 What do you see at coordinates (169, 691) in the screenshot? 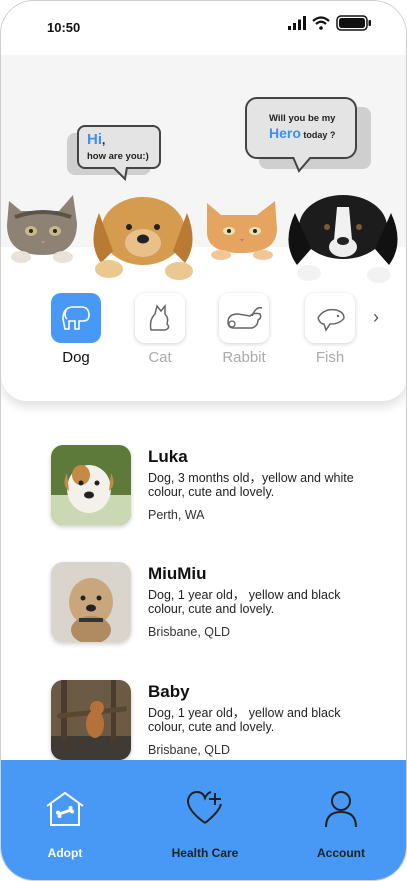
I see `pet-name: Baby` at bounding box center [169, 691].